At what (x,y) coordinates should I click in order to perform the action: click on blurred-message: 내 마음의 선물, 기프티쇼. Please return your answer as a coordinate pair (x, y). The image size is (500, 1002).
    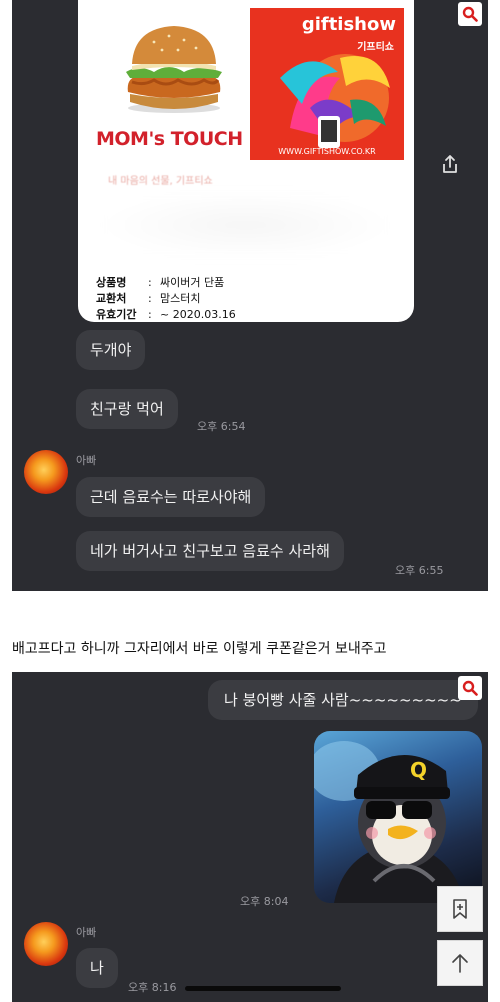
    Looking at the image, I should click on (160, 181).